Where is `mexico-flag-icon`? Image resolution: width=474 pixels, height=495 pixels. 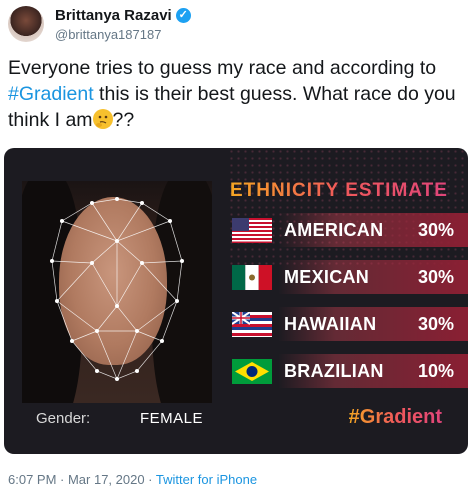 mexico-flag-icon is located at coordinates (252, 277).